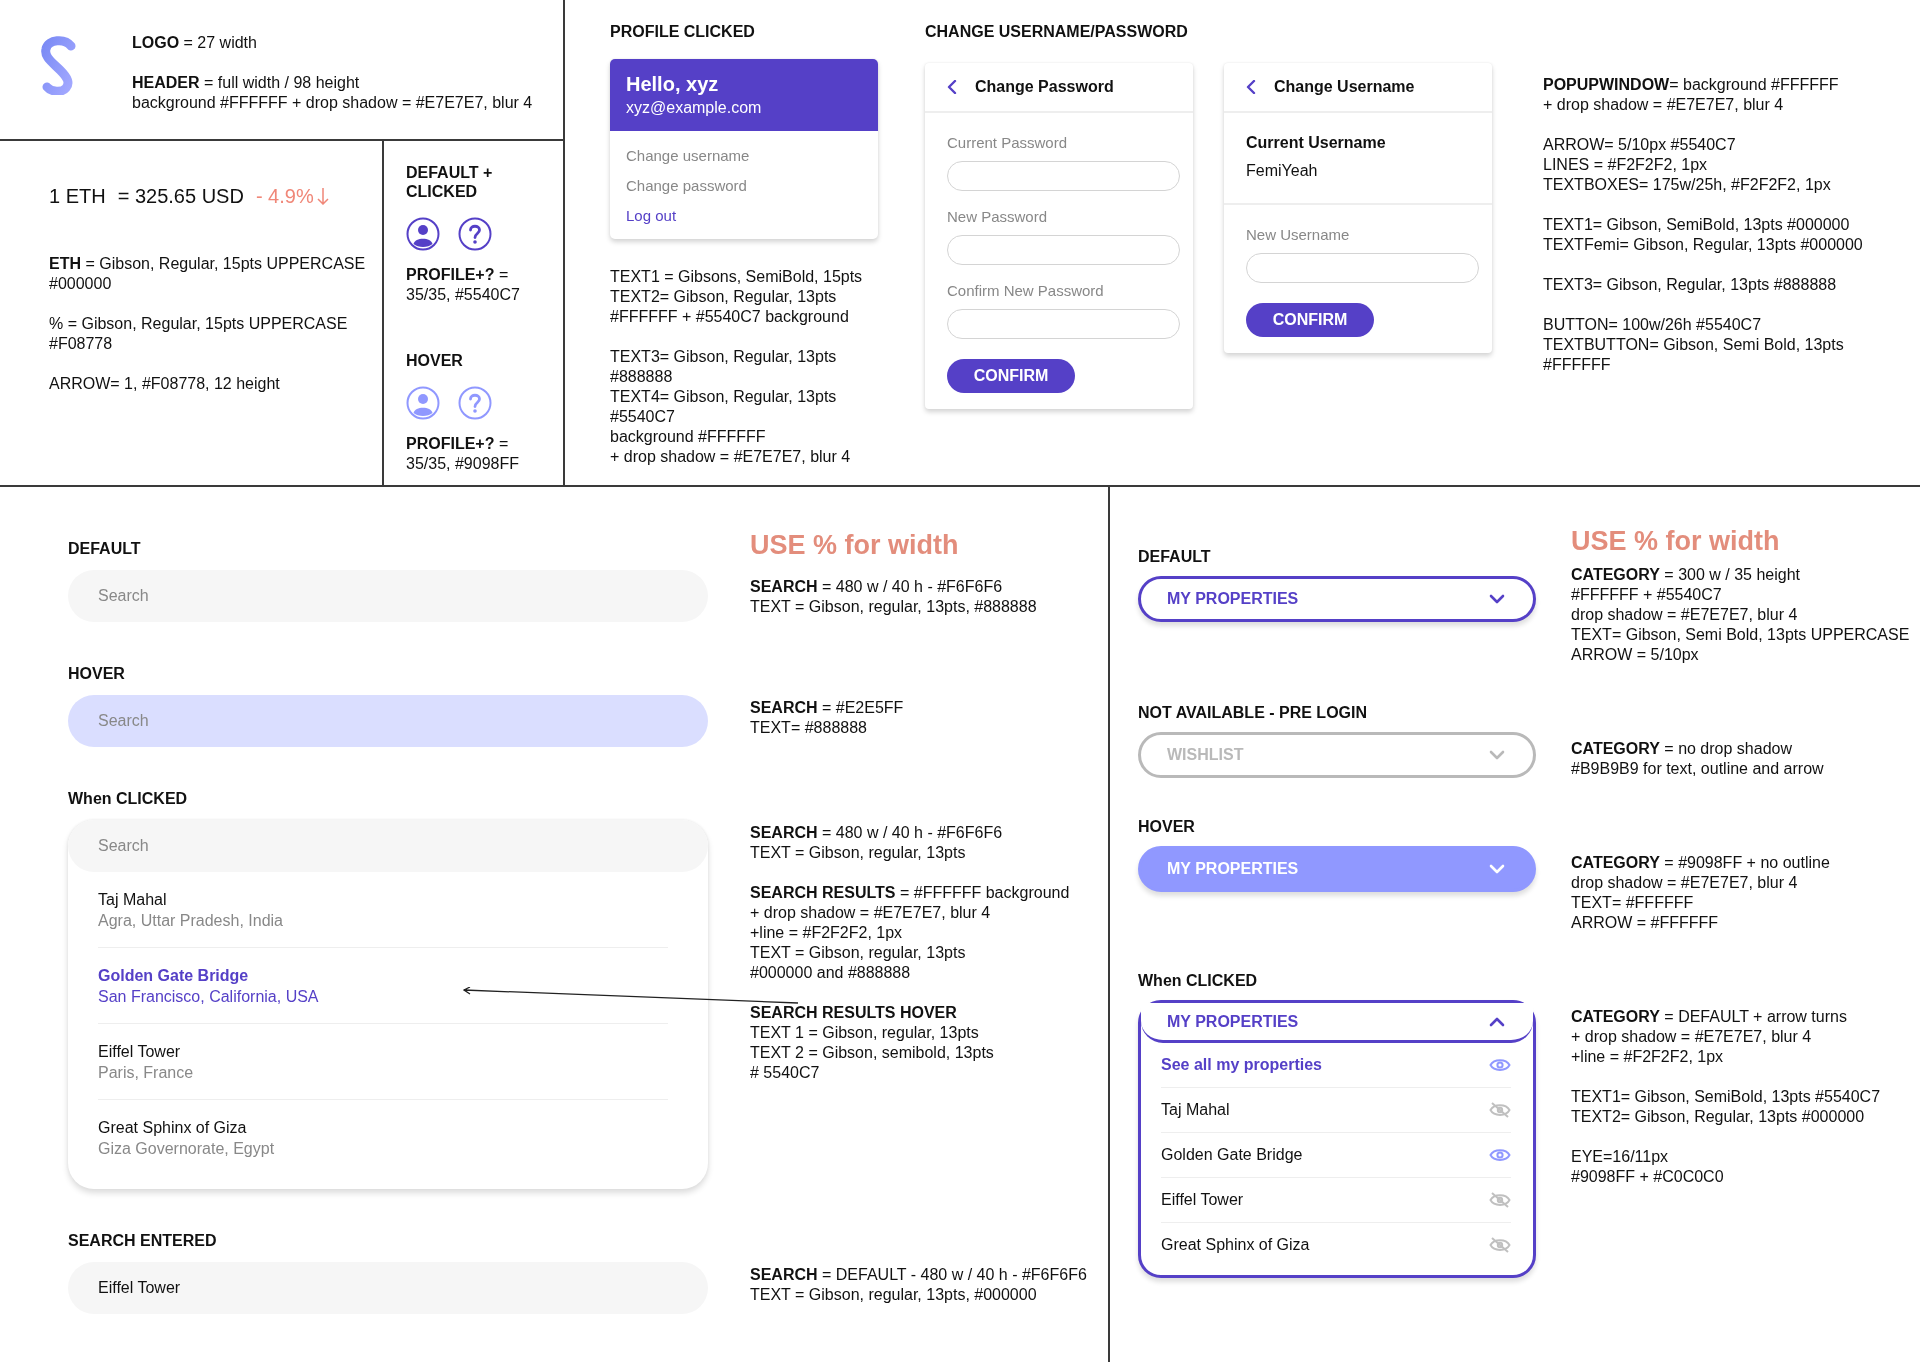  Describe the element at coordinates (998, 217) in the screenshot. I see `field-label: New Password` at that location.